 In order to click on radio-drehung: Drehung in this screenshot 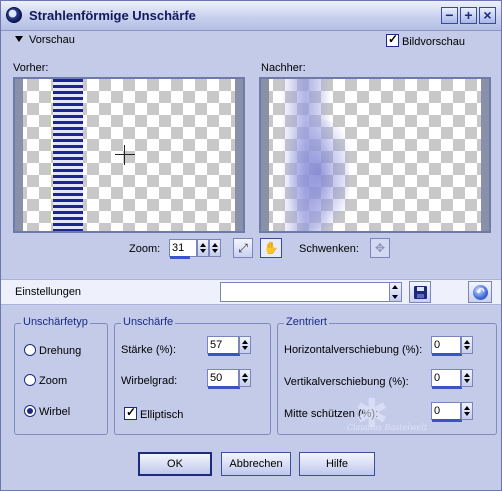, I will do `click(52, 350)`.